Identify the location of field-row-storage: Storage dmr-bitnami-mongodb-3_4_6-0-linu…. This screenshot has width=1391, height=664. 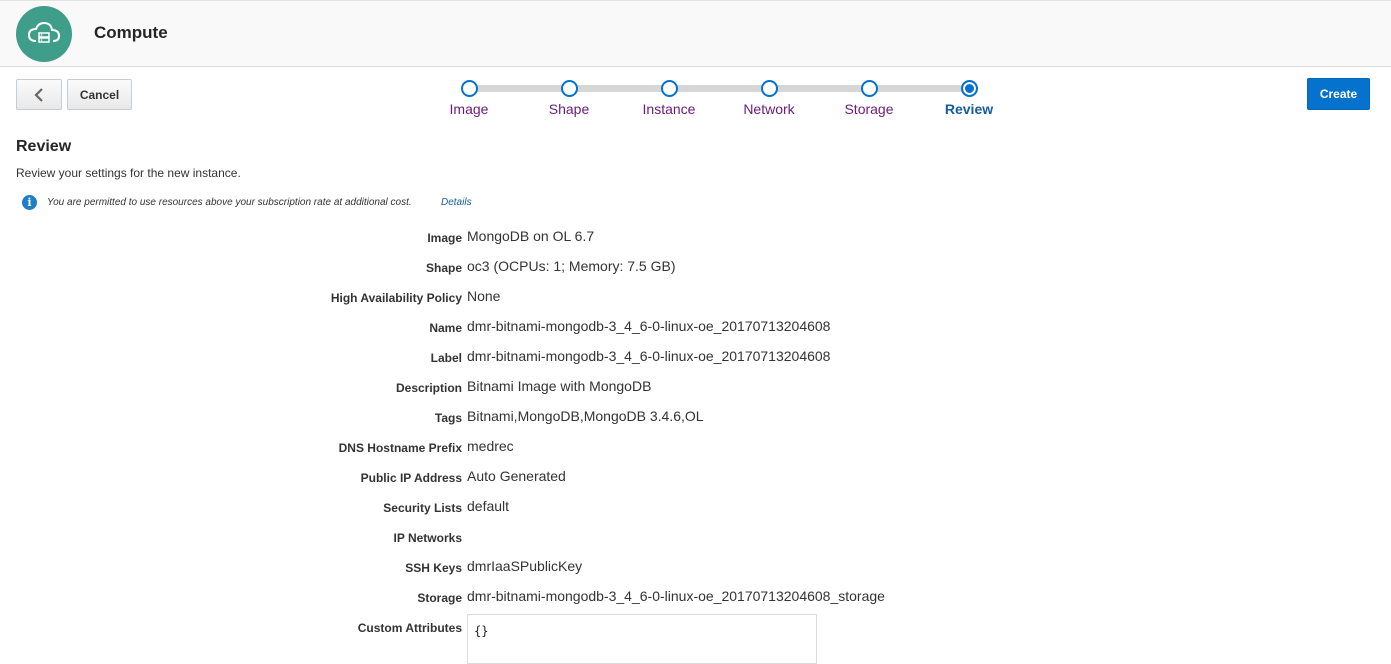
(695, 598).